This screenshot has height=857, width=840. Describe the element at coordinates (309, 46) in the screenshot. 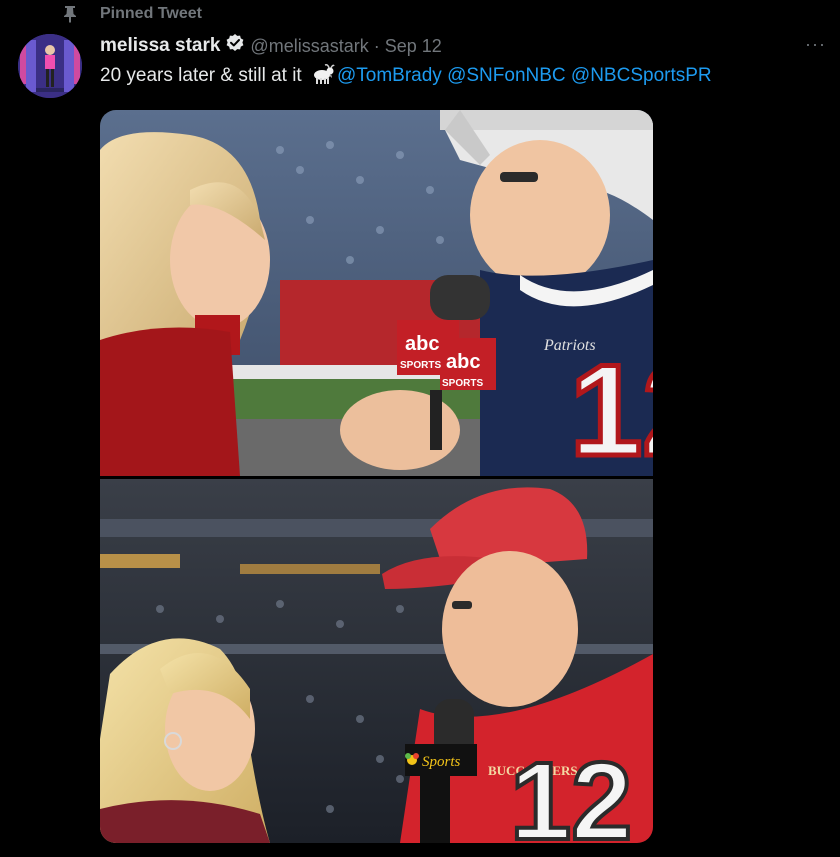

I see `author-handle: @melissastark` at that location.